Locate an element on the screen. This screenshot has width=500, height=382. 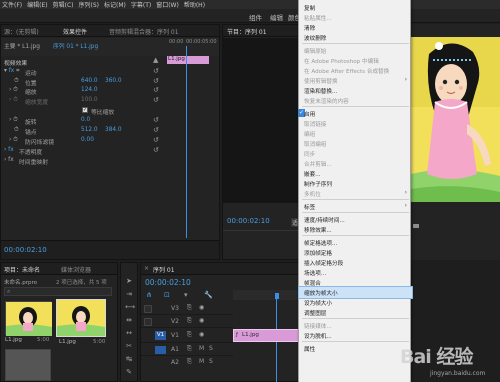
program-timecode: 00:00:02:10 is located at coordinates (248, 221).